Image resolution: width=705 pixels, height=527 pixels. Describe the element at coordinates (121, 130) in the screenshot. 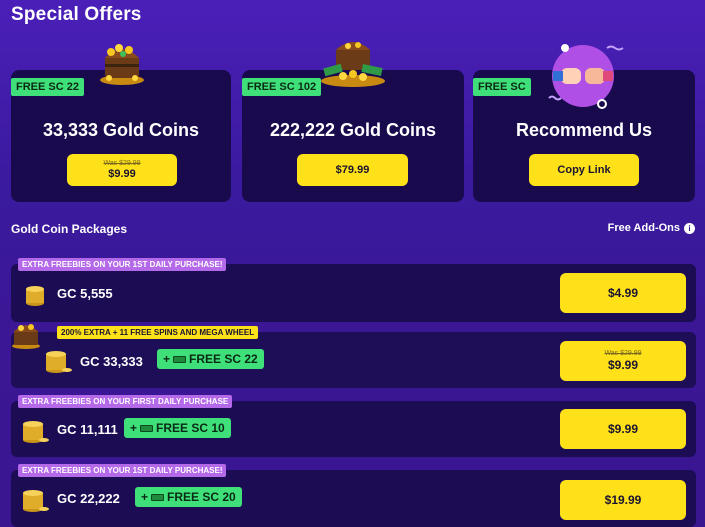

I see `offer-name: 33,333 Gold Coins` at that location.